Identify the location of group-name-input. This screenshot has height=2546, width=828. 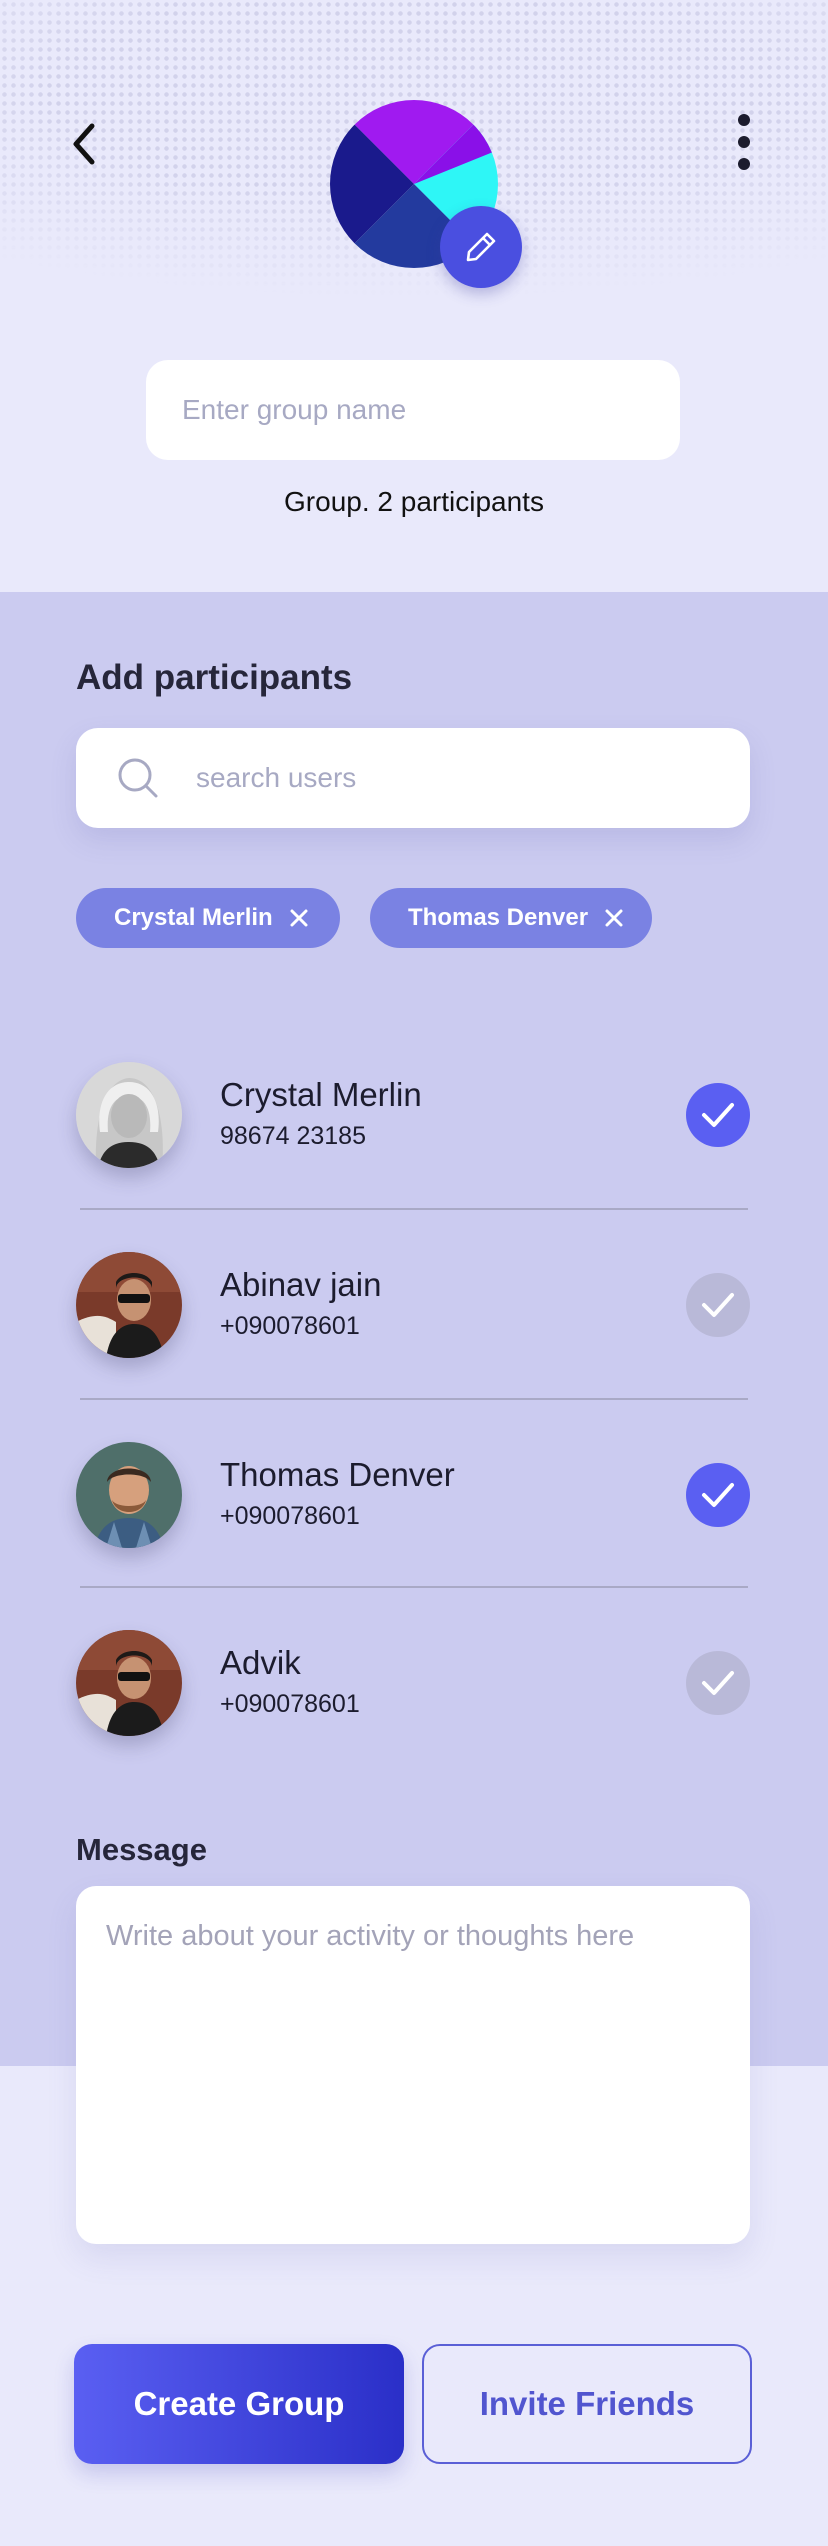
(413, 410).